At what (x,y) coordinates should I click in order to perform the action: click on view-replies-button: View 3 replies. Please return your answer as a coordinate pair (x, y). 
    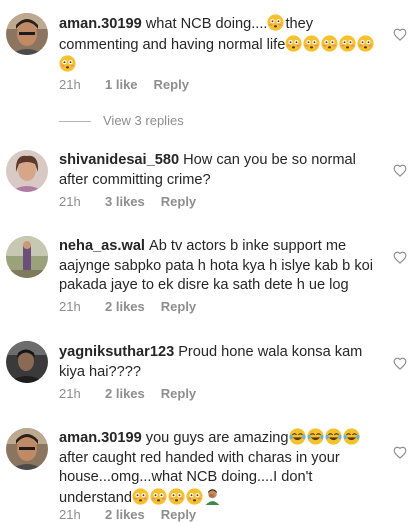
    Looking at the image, I should click on (121, 120).